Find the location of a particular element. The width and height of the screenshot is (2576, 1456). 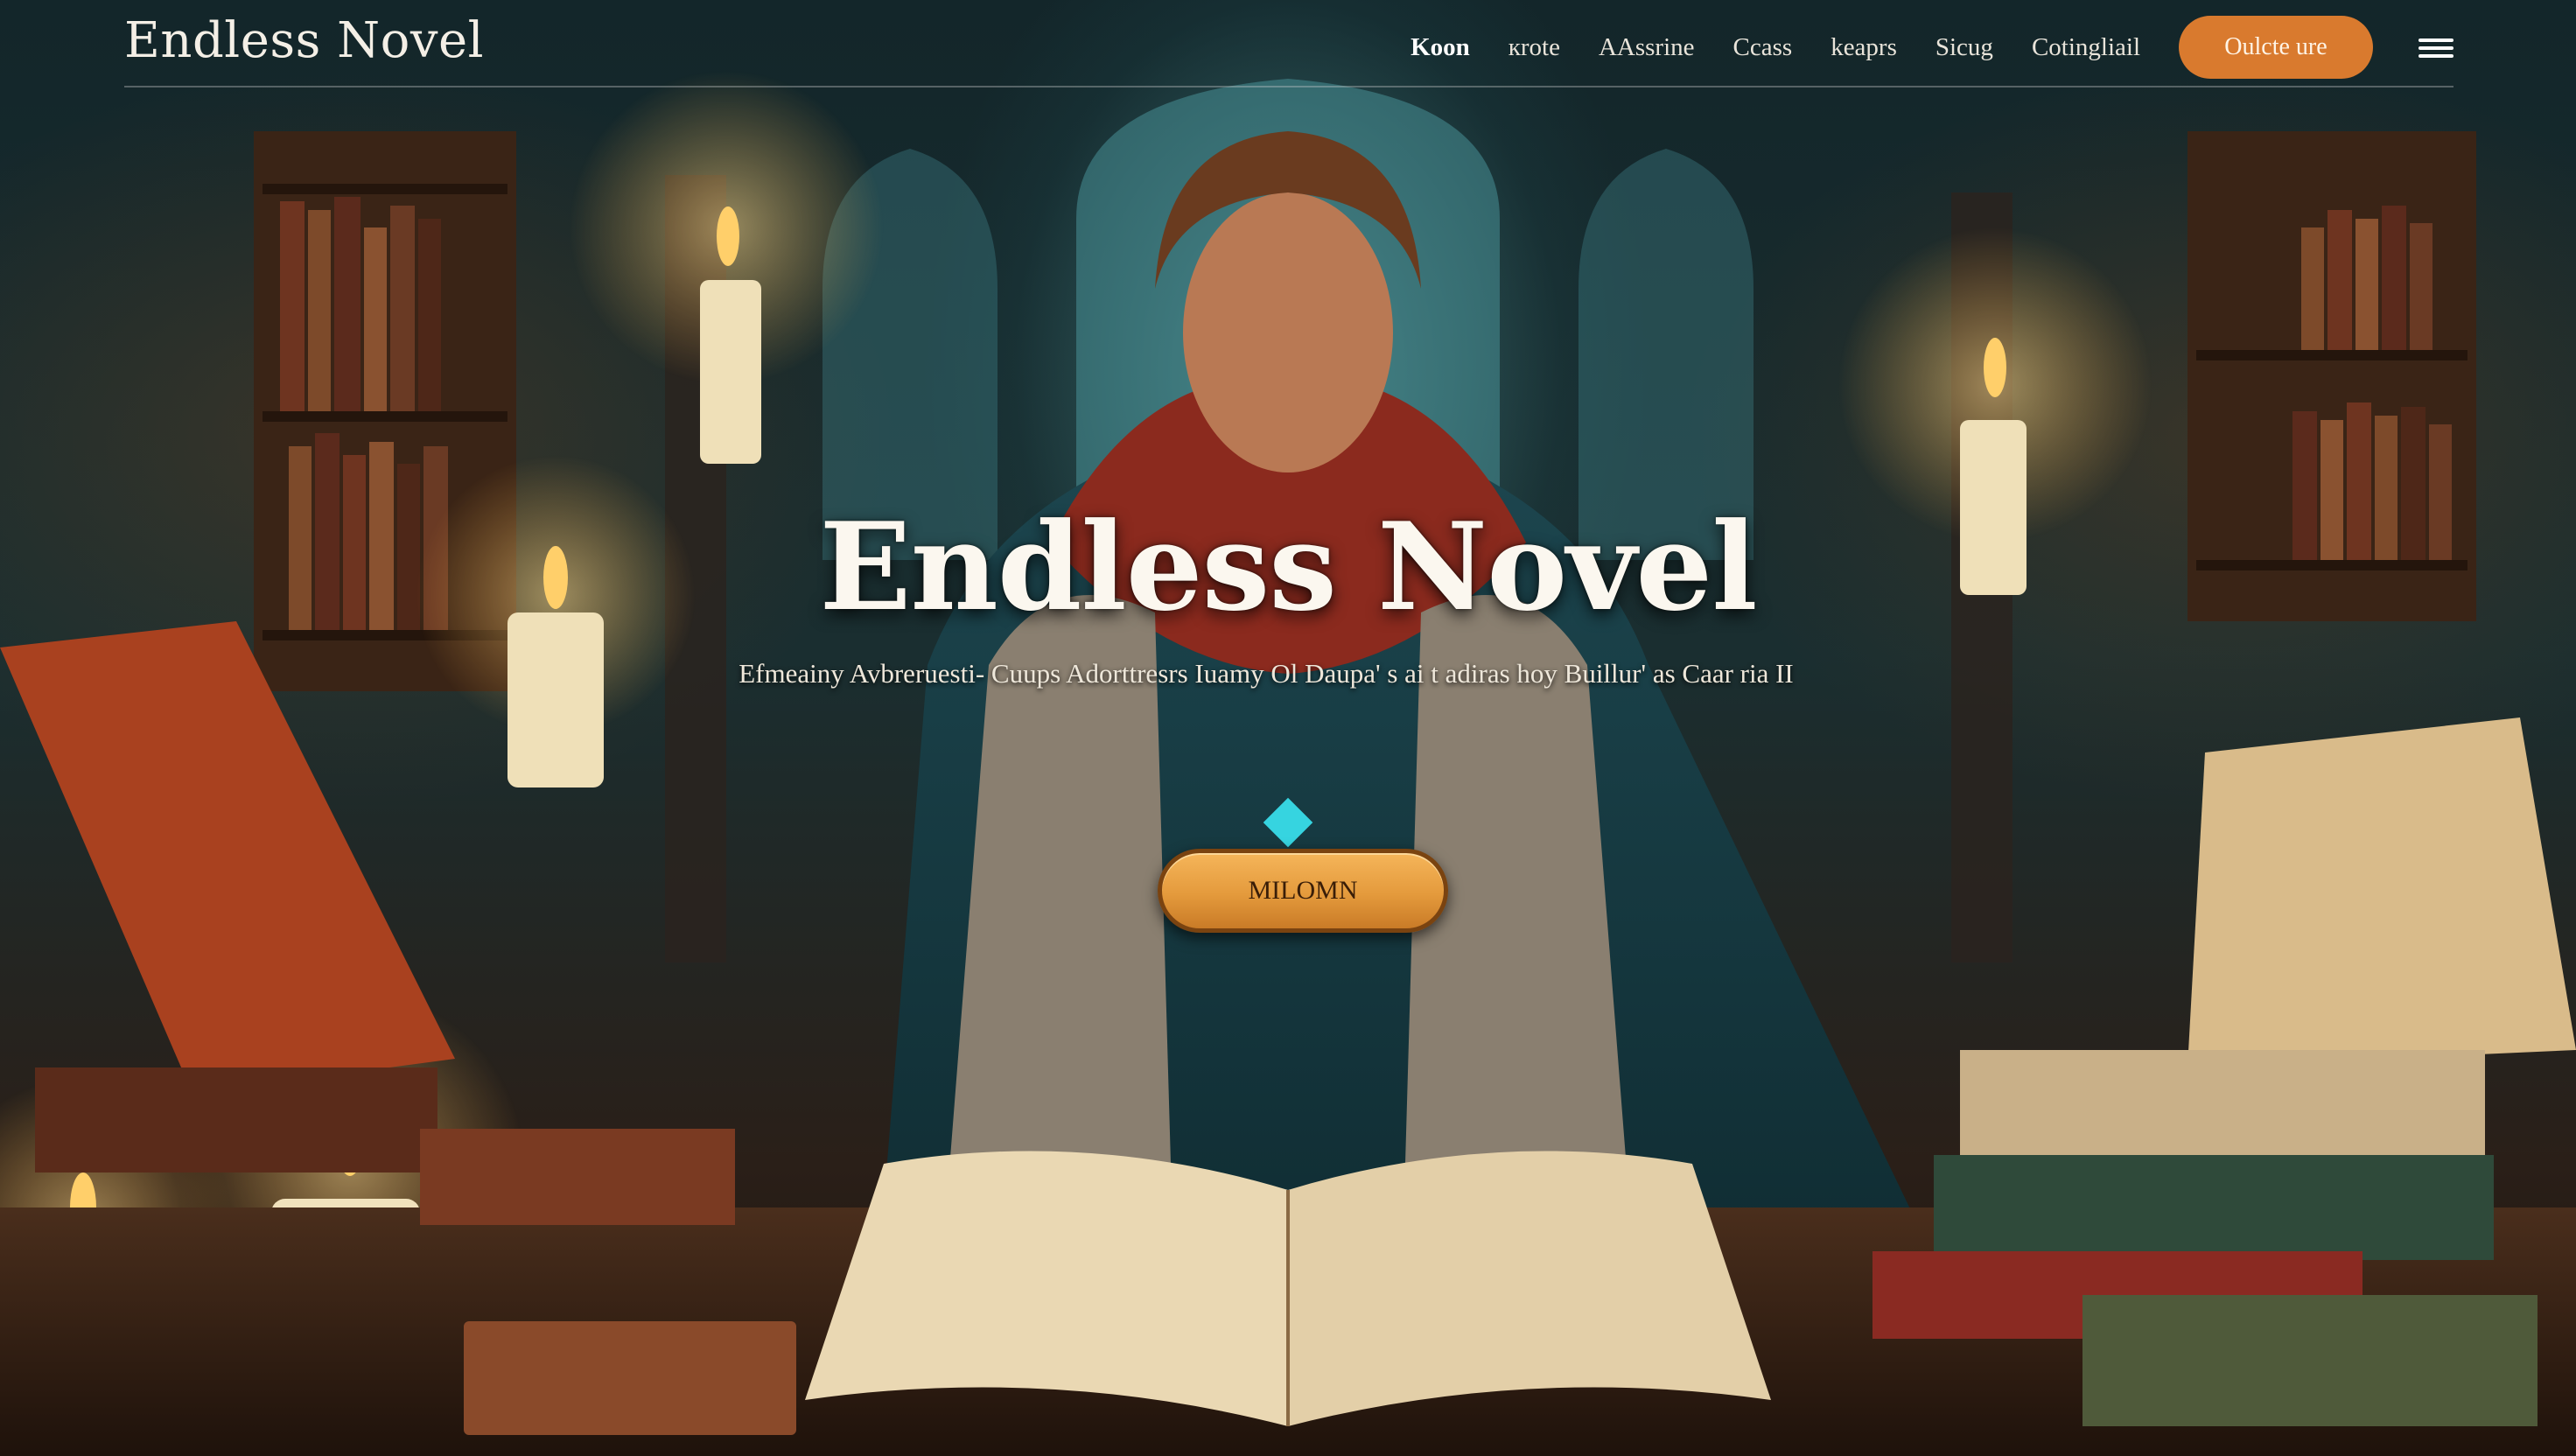

hero-cta-button: MILOMN is located at coordinates (1303, 891).